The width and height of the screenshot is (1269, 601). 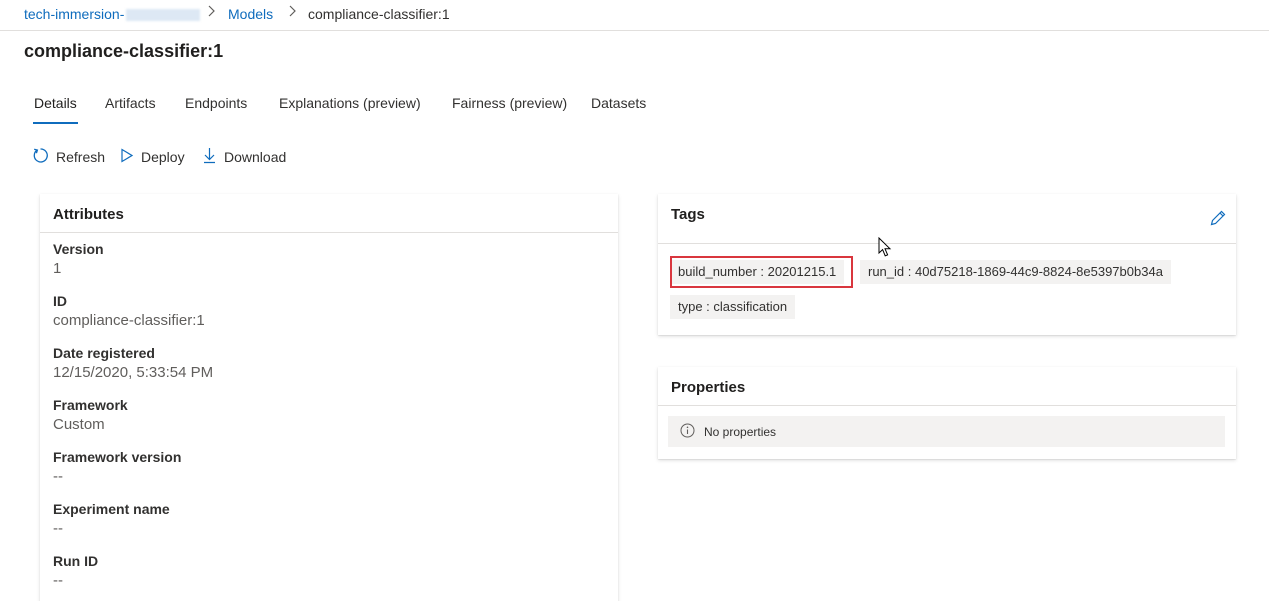 I want to click on breadcrumb-workspace-link: tech-immersion-, so click(x=112, y=14).